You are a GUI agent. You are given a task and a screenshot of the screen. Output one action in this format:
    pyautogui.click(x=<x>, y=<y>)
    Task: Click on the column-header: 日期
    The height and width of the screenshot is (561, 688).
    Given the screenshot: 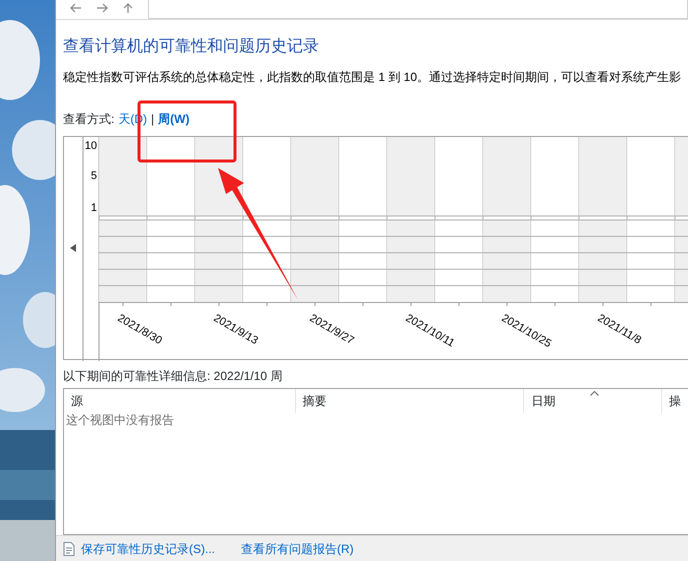 What is the action you would take?
    pyautogui.click(x=593, y=401)
    